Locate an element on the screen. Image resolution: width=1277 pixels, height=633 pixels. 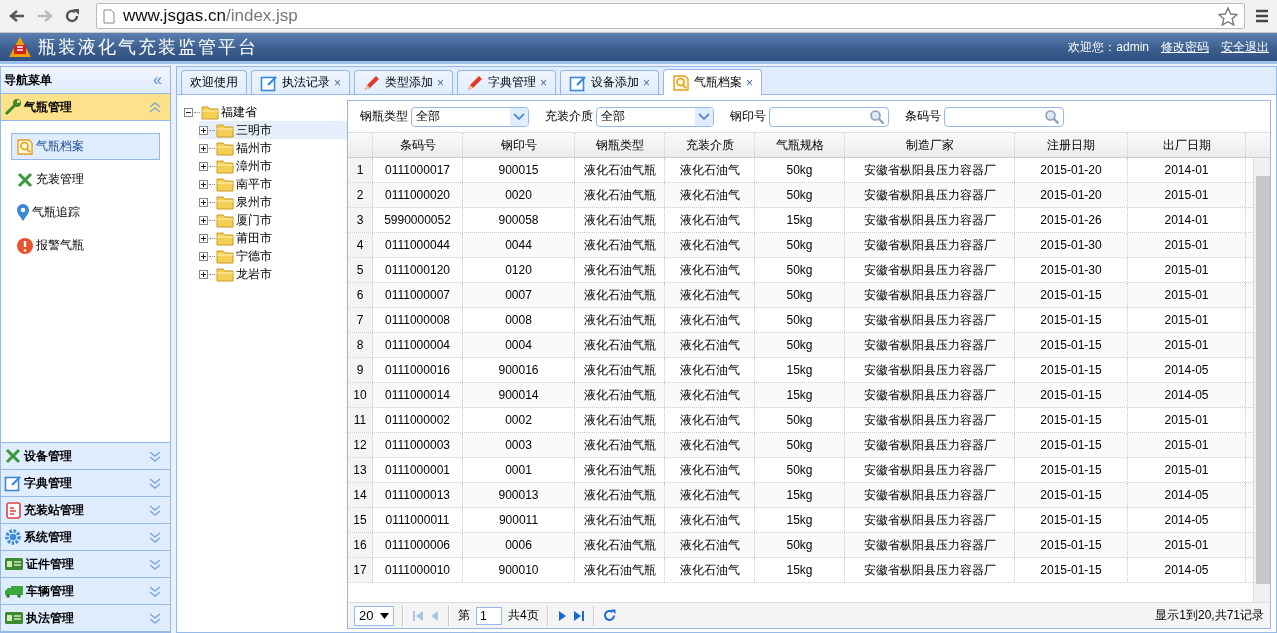
tab: 设备添加 × is located at coordinates (610, 82).